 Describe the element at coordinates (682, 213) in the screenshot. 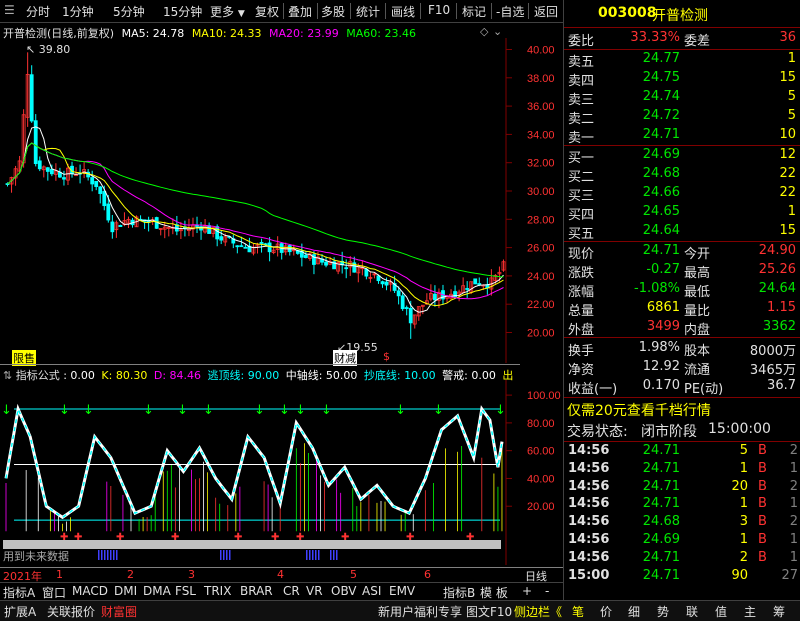

I see `bid-row: 买四 24.65 1` at that location.